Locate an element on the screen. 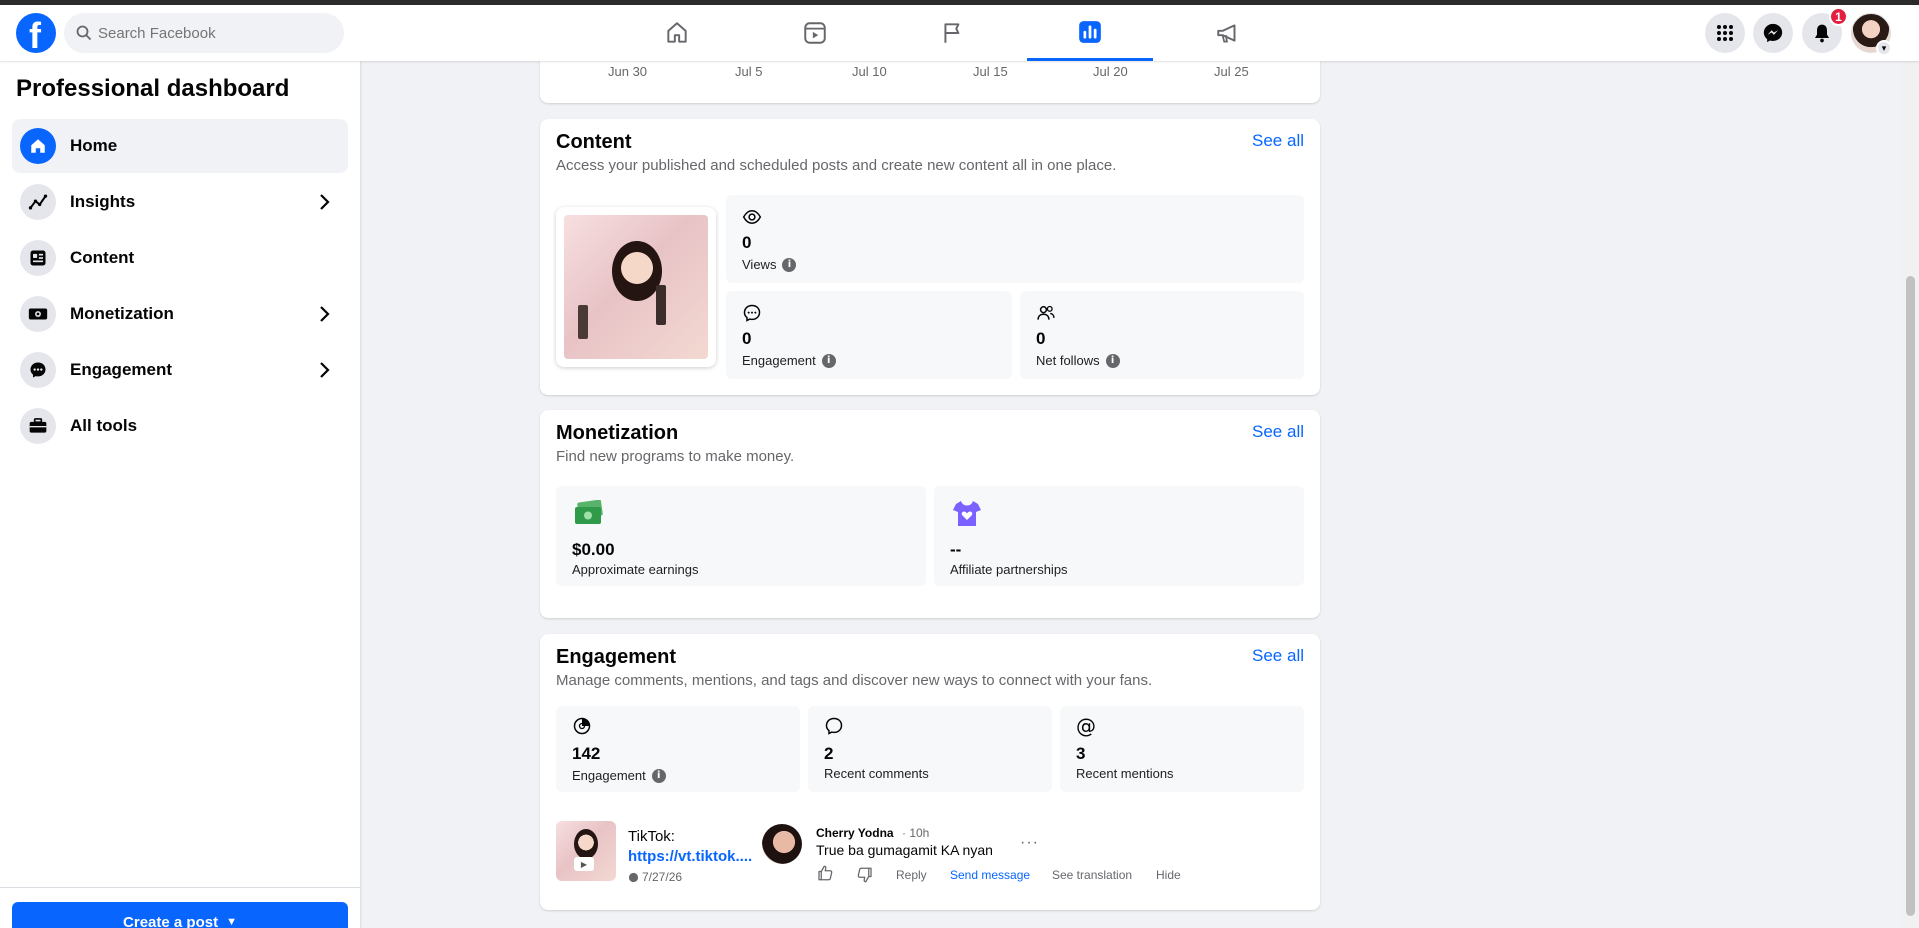 This screenshot has height=928, width=1919. engagement-total-tile: 142 Engagement i is located at coordinates (678, 749).